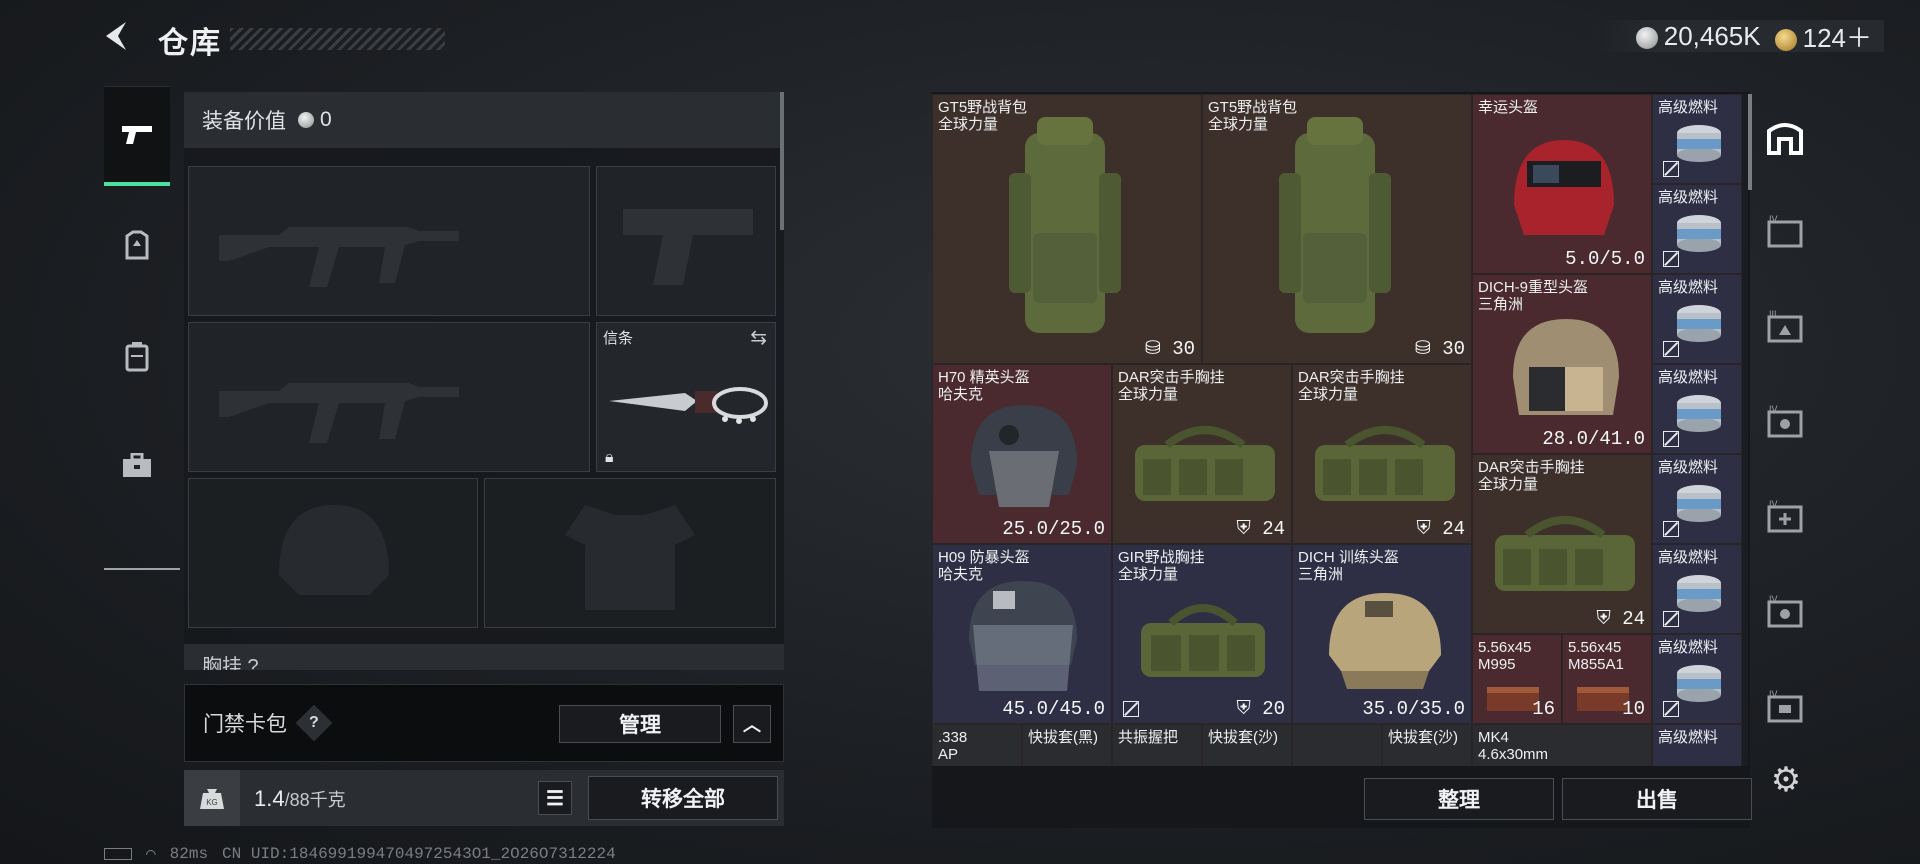  What do you see at coordinates (137, 356) in the screenshot?
I see `tab-chest-rig` at bounding box center [137, 356].